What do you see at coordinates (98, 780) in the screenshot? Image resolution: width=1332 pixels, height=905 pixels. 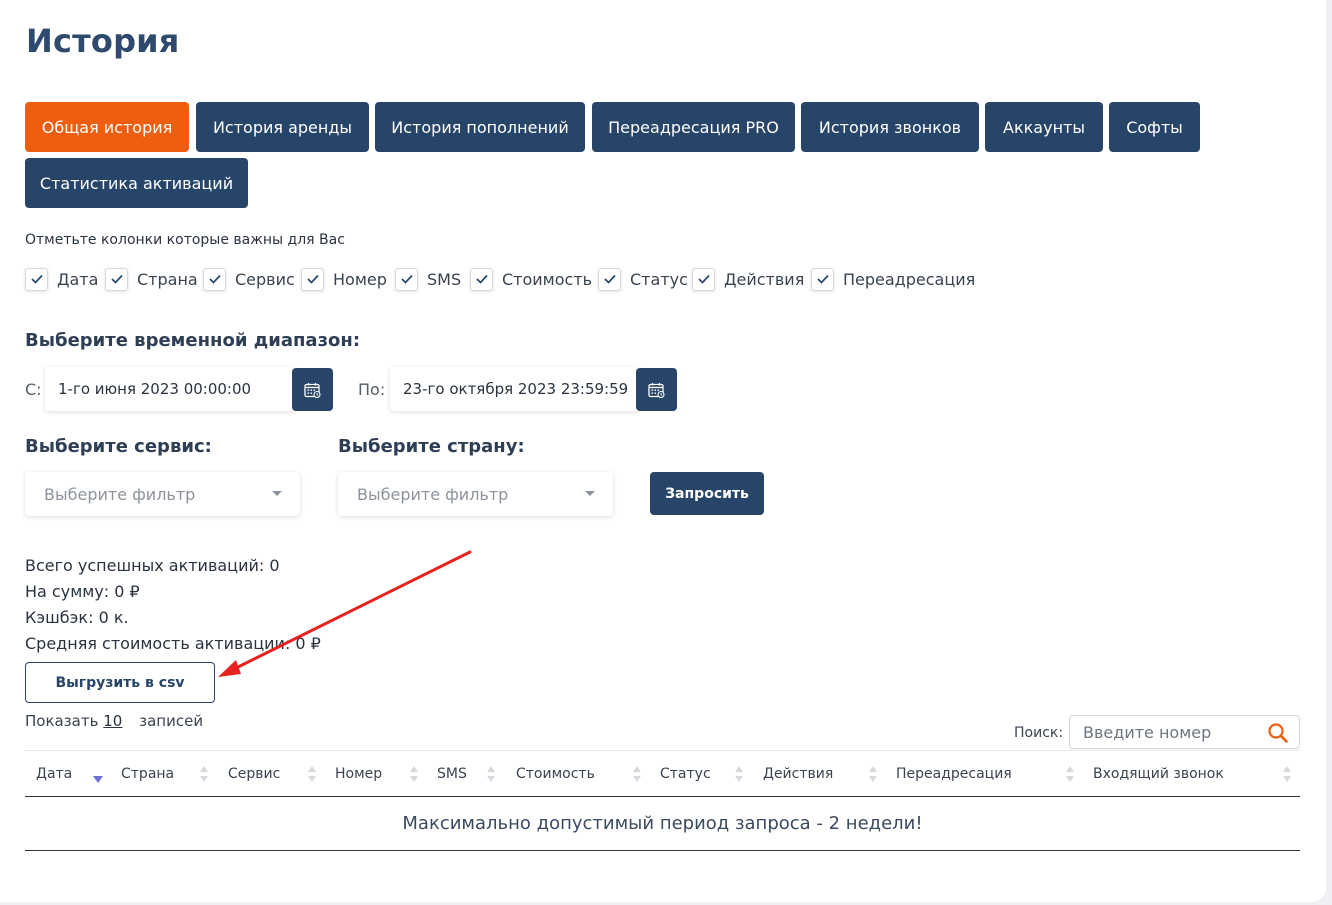 I see `sort-desc-icon` at bounding box center [98, 780].